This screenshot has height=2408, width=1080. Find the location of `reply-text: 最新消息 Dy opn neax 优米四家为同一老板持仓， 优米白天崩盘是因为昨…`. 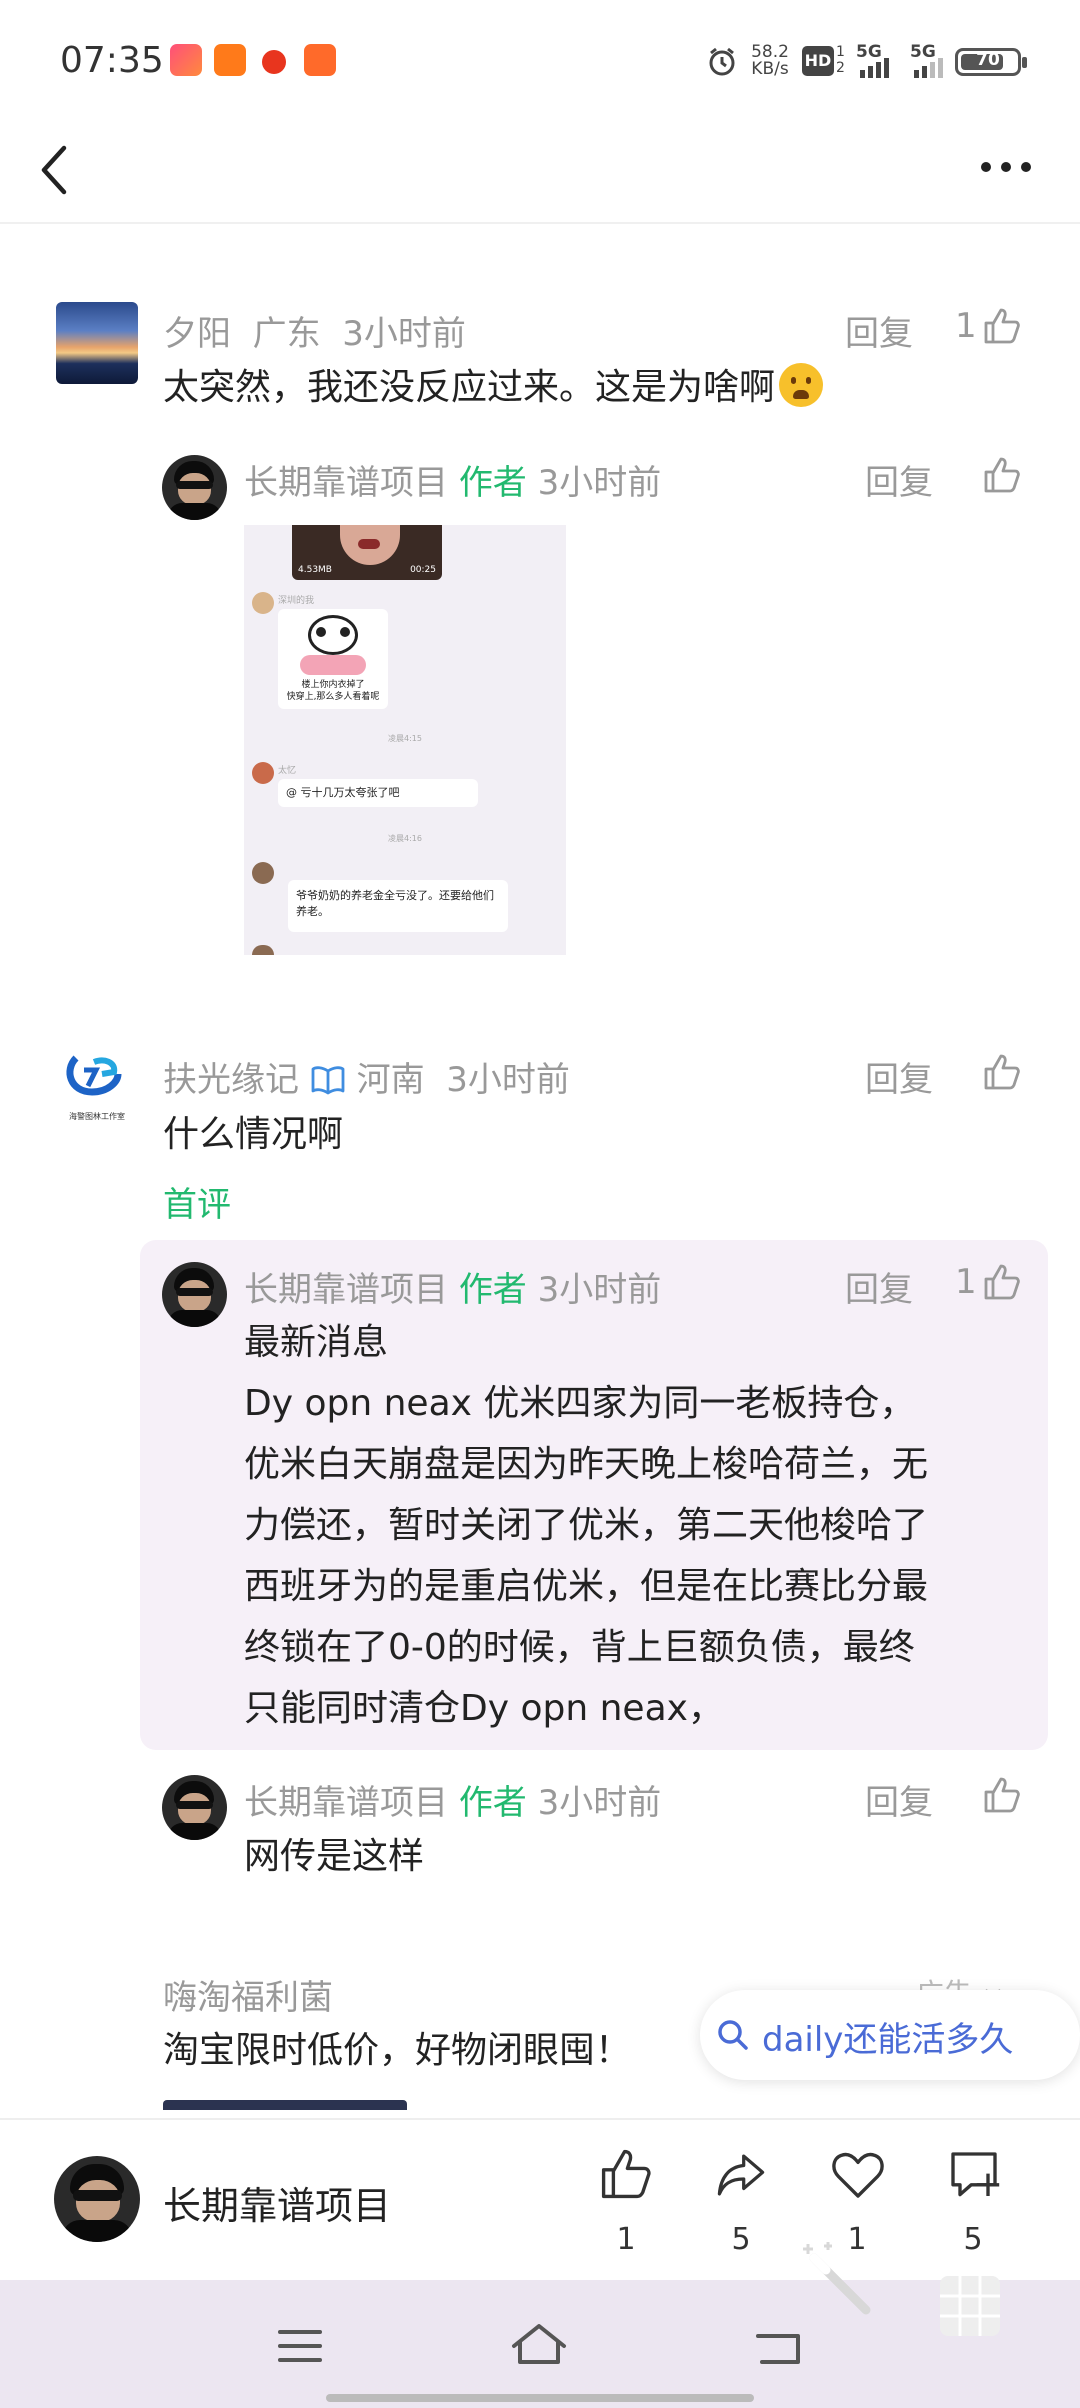

reply-text: 最新消息 Dy opn neax 优米四家为同一老板持仓， 优米白天崩盘是因为昨… is located at coordinates (586, 1525).